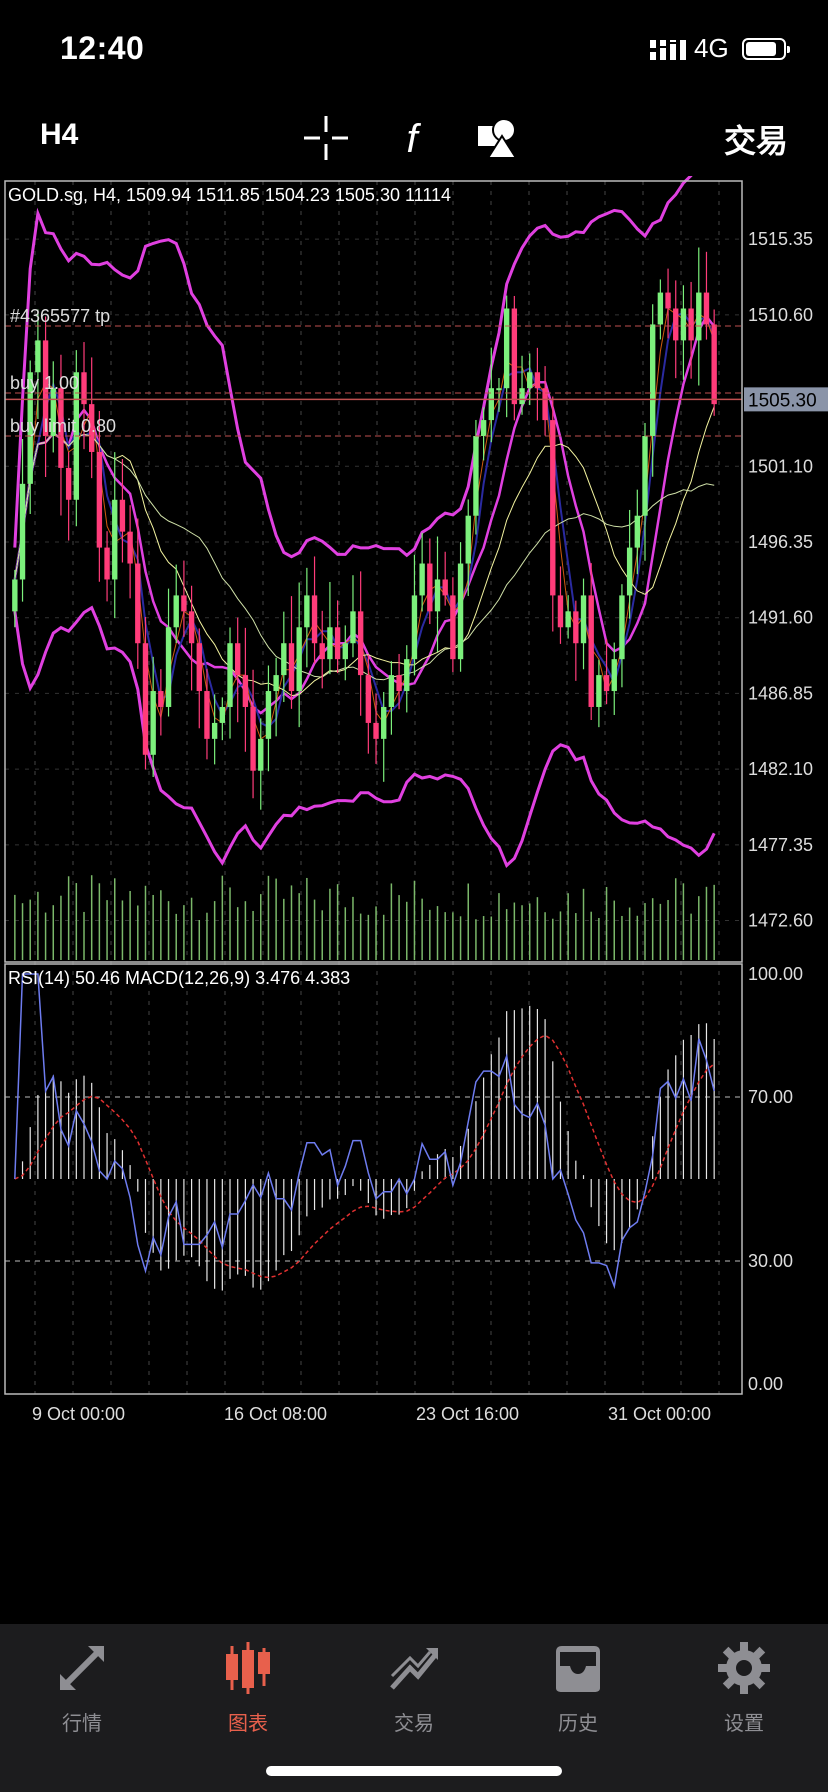 The image size is (828, 1792). I want to click on status-time: 12:40, so click(102, 48).